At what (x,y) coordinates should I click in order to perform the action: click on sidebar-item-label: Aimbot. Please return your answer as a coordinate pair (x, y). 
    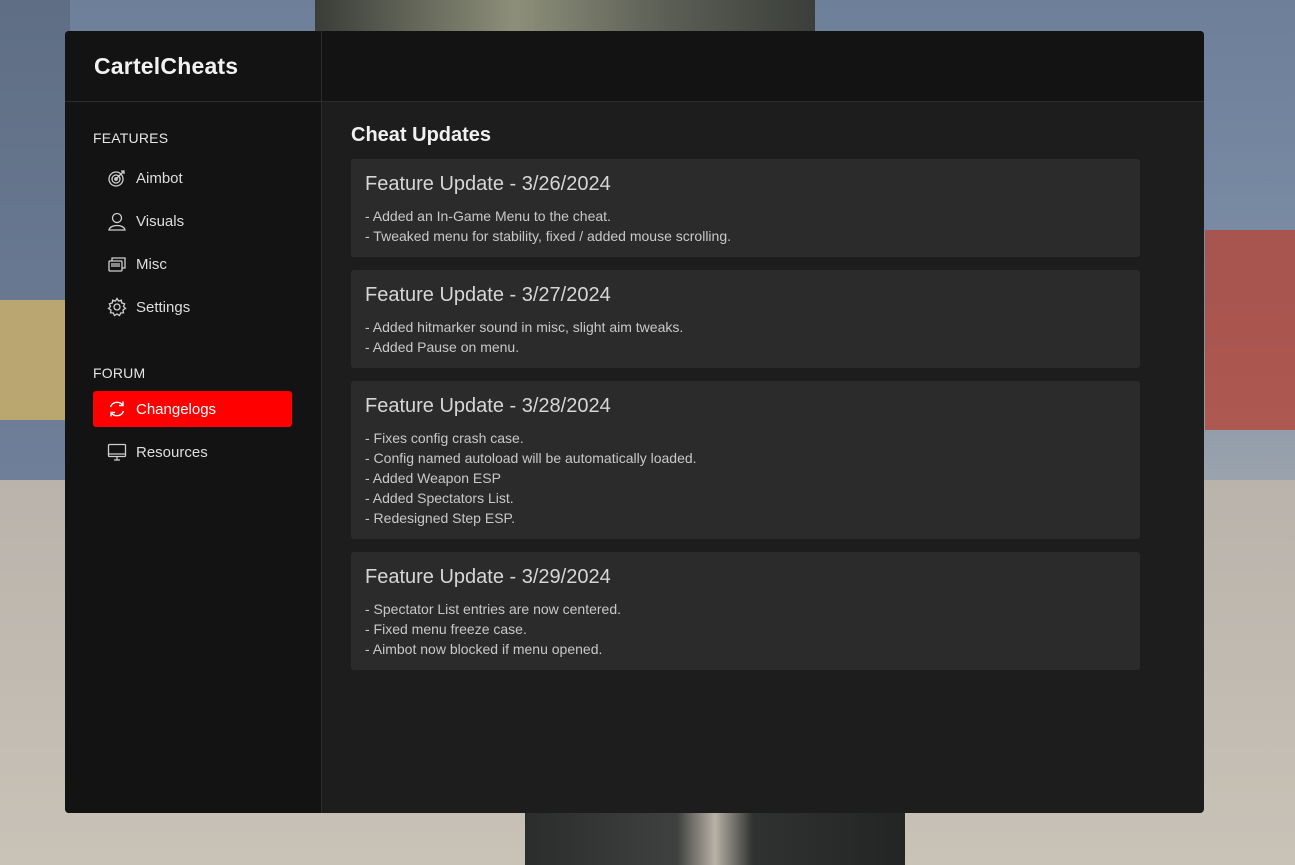
    Looking at the image, I should click on (159, 178).